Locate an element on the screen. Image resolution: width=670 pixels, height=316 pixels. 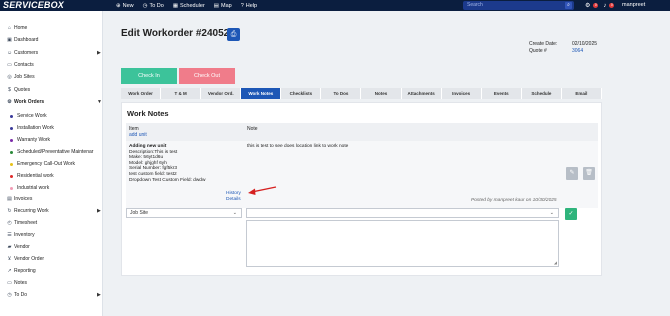
dashboard-icon: ▣ is located at coordinates (9, 39).